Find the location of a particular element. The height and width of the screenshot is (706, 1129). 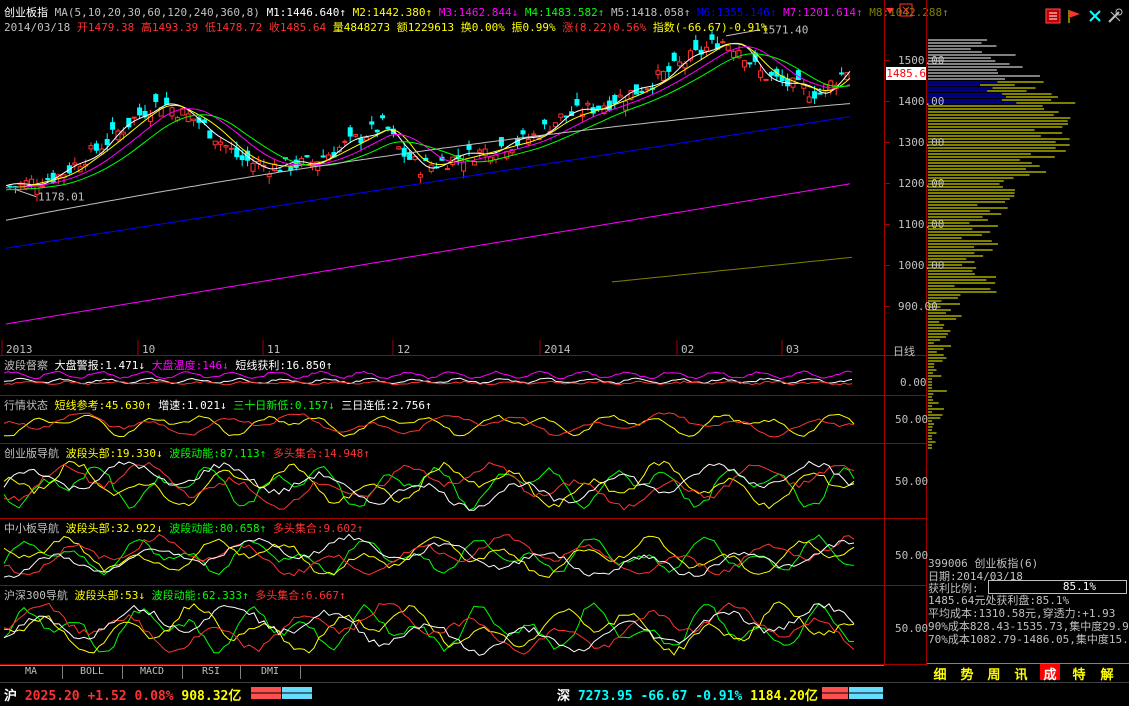

panel3-ytick: 50.00 is located at coordinates (912, 481).